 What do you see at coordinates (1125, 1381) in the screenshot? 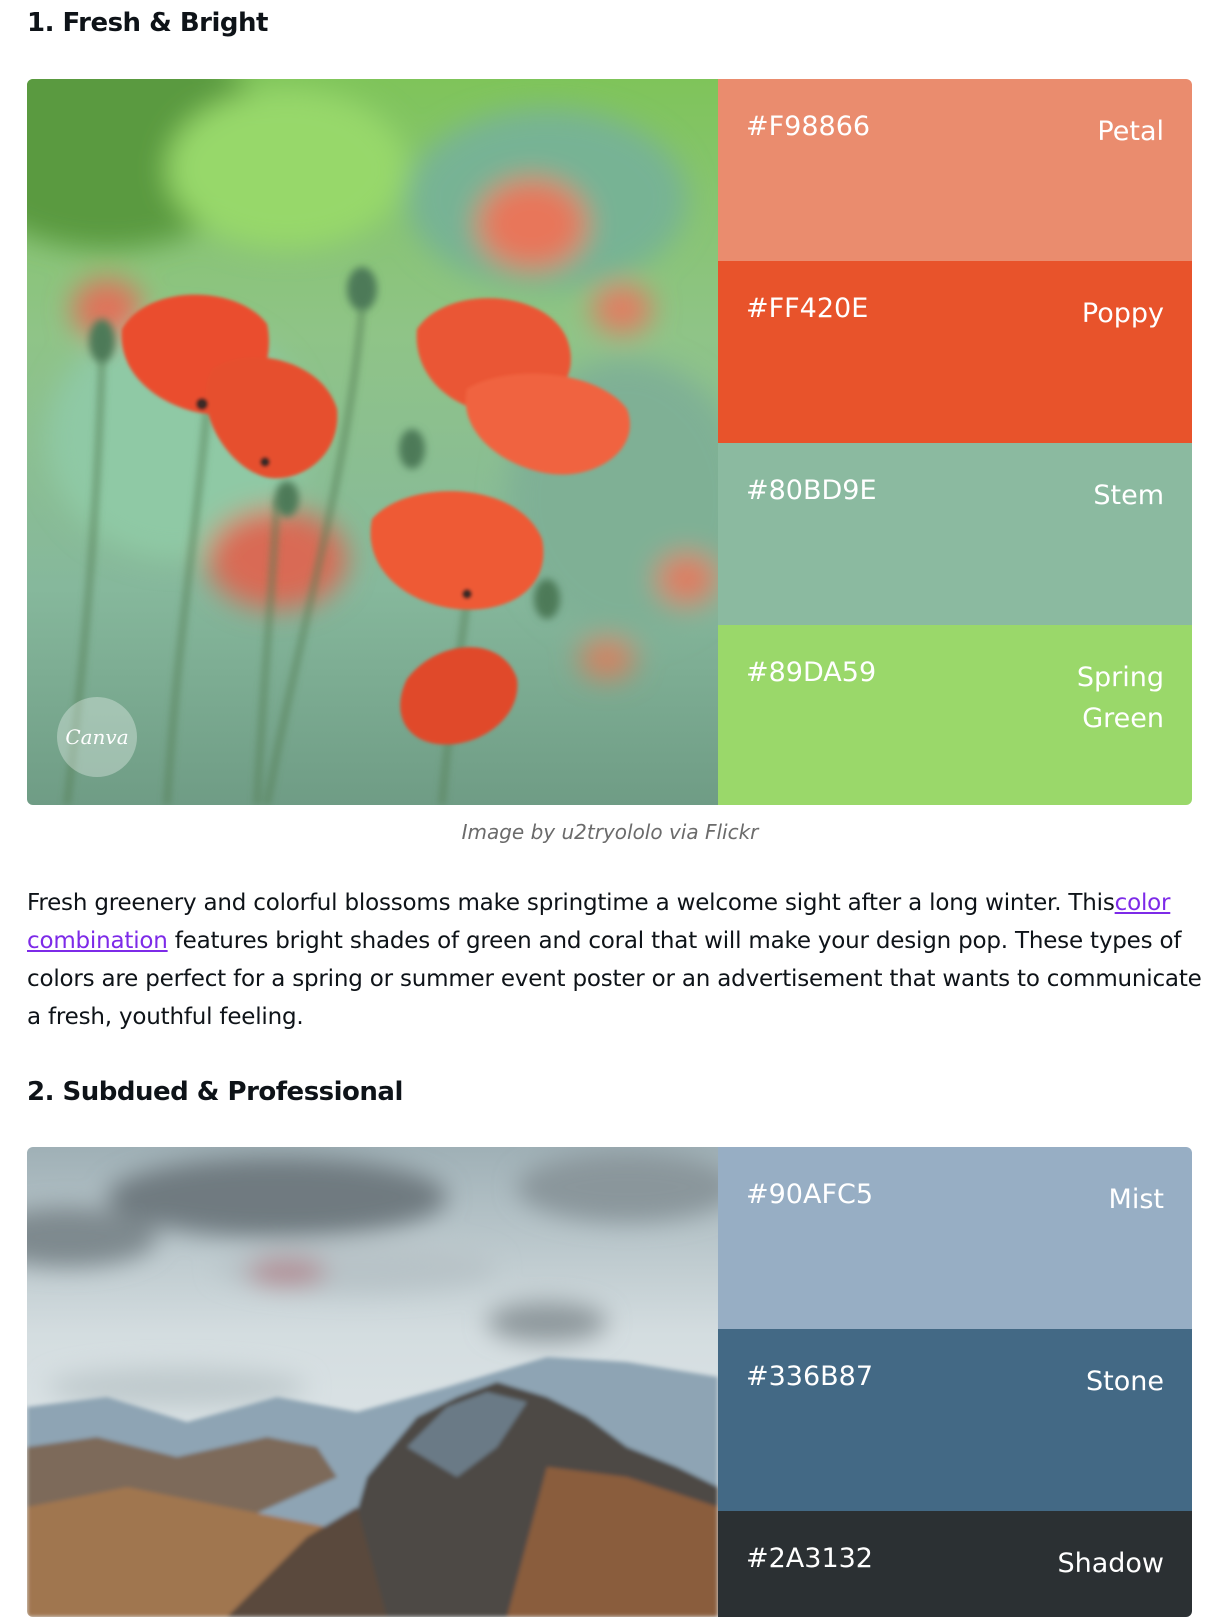
I see `swatch-name: Stone` at bounding box center [1125, 1381].